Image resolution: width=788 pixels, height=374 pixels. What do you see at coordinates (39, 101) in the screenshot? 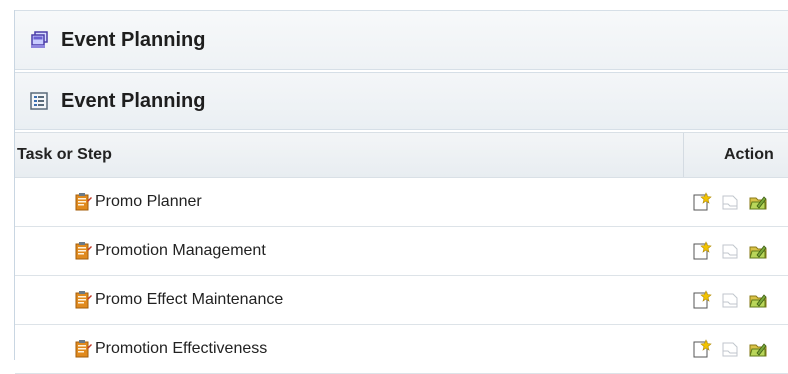
I see `task-list-icon` at bounding box center [39, 101].